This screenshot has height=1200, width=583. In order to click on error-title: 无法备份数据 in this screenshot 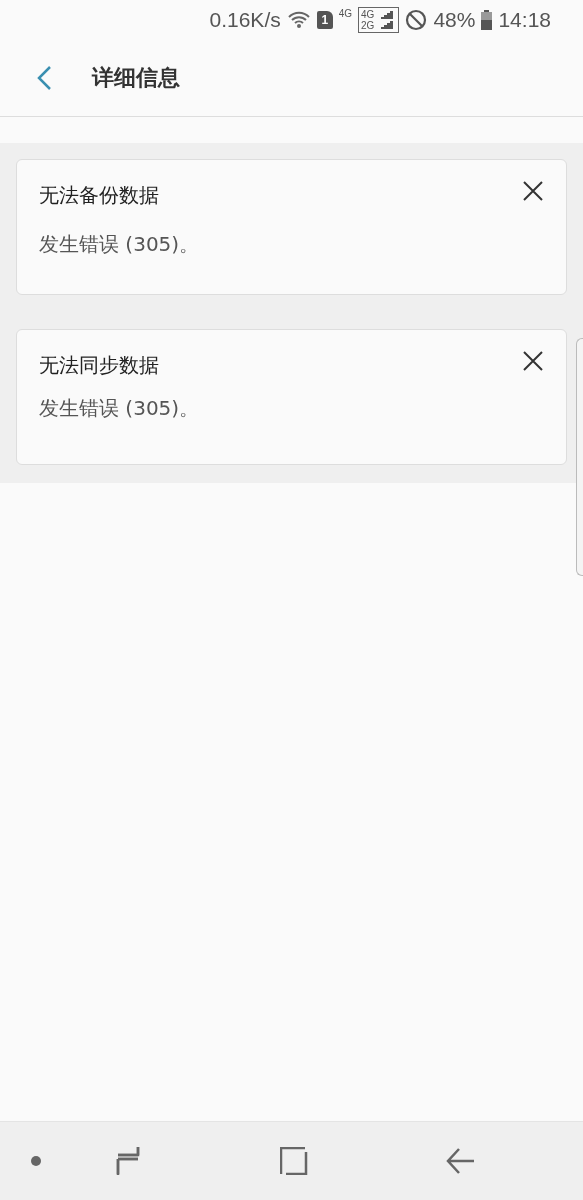, I will do `click(99, 195)`.